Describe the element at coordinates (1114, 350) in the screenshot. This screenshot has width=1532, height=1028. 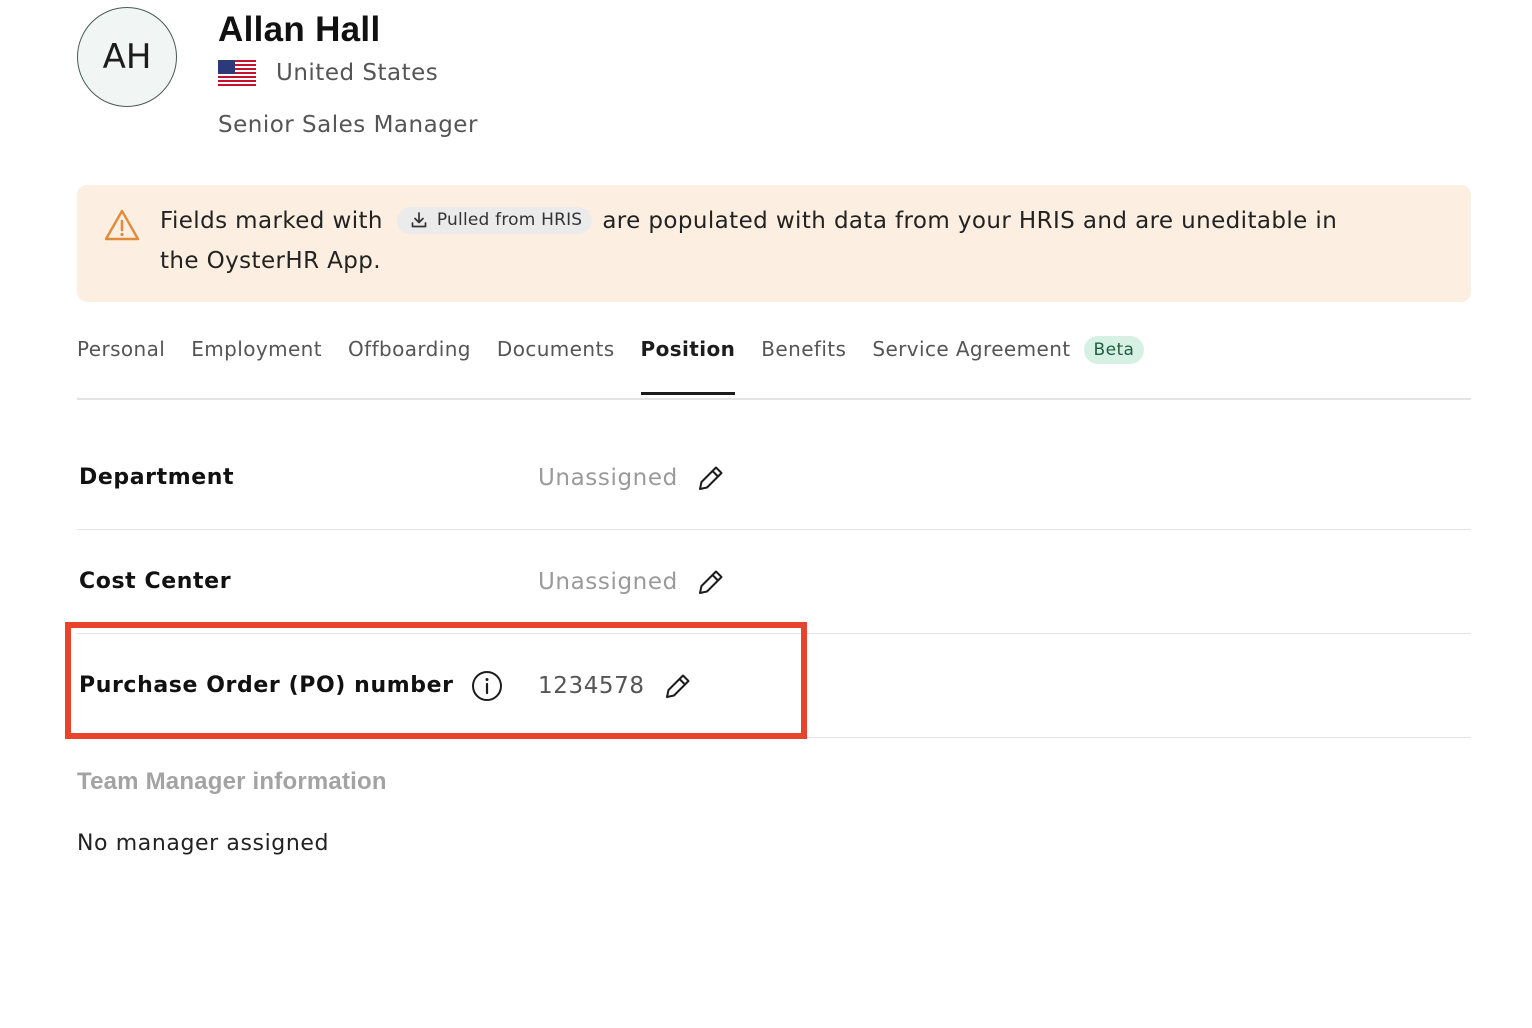
I see `beta-badge: Beta` at that location.